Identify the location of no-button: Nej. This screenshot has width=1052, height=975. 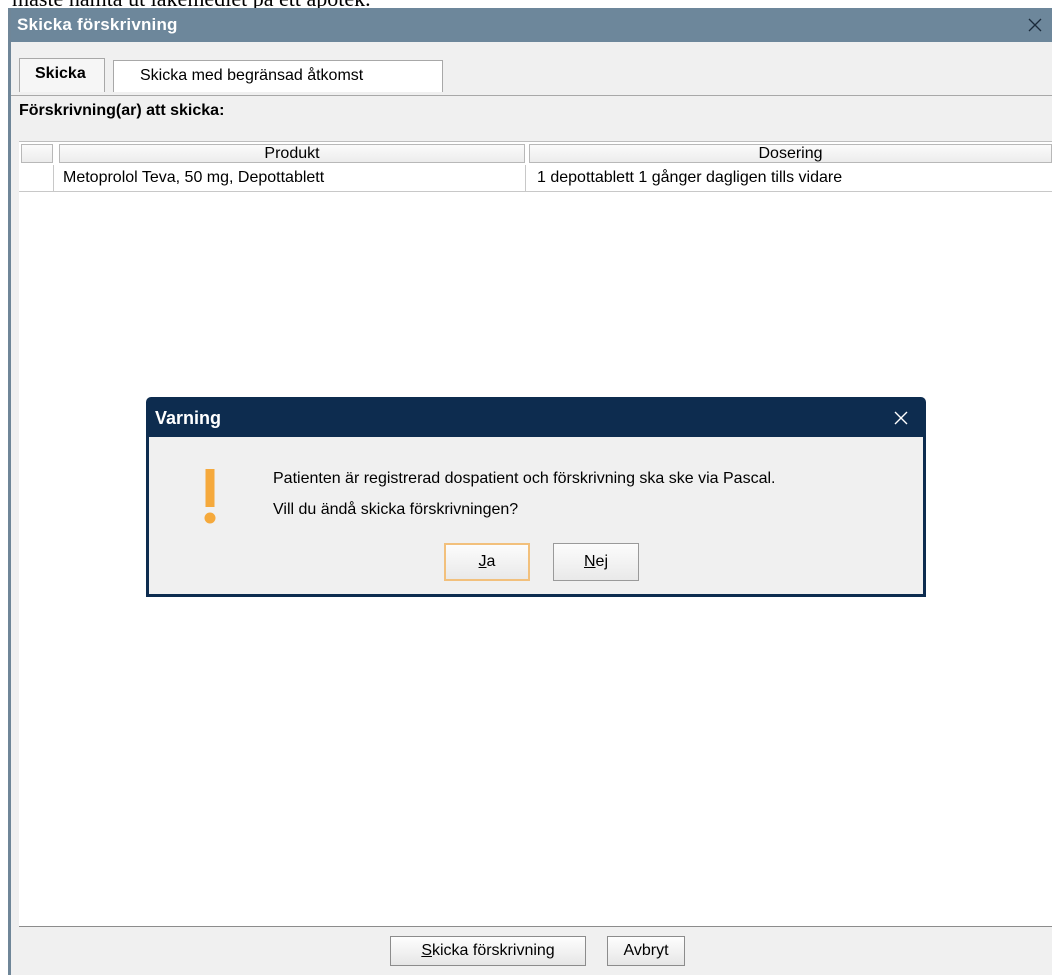
(596, 562).